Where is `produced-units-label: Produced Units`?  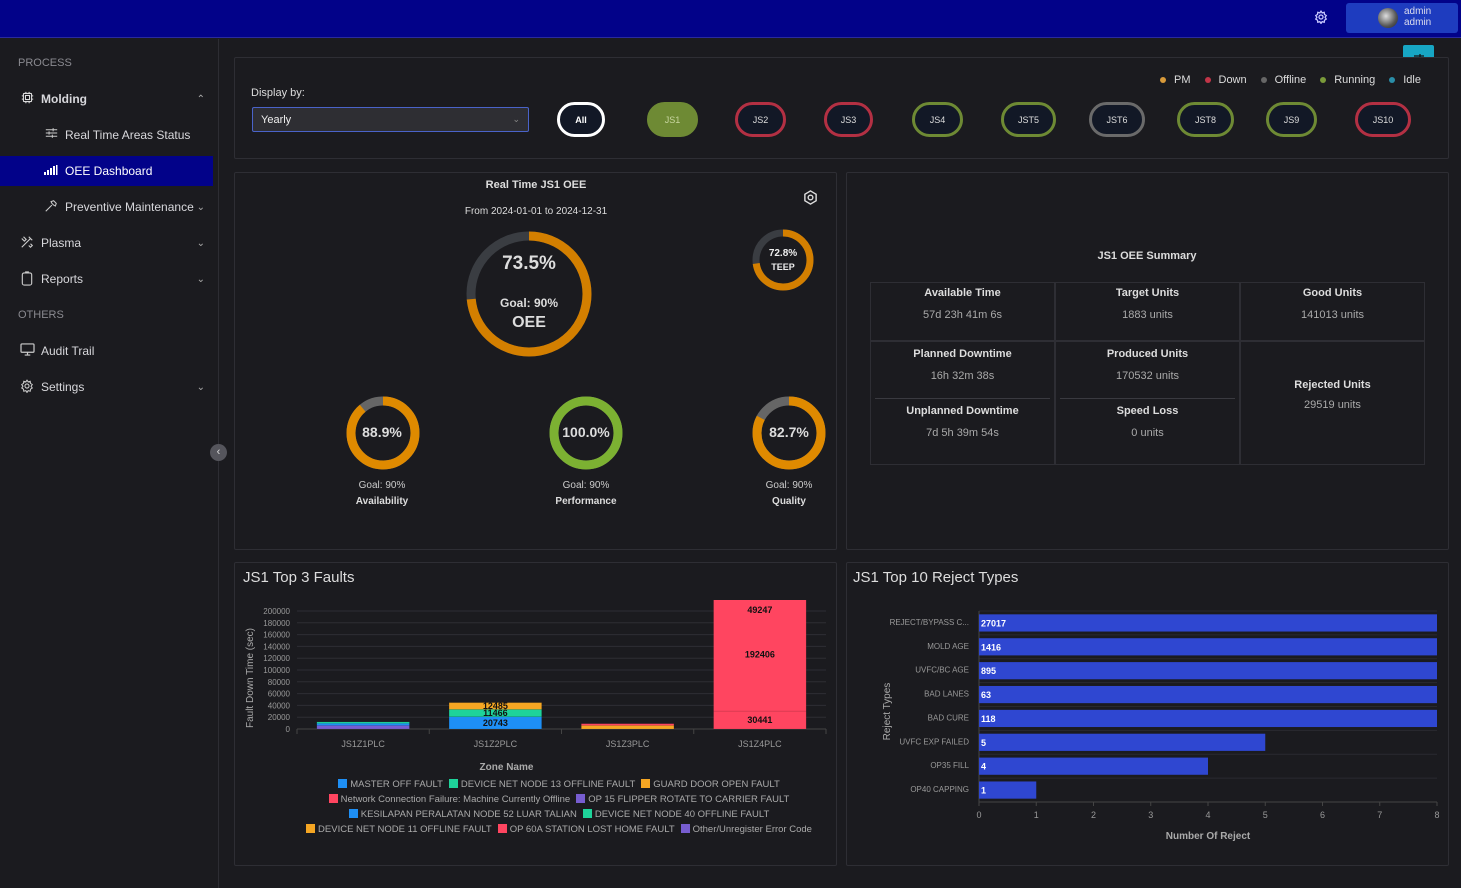 produced-units-label: Produced Units is located at coordinates (1147, 354).